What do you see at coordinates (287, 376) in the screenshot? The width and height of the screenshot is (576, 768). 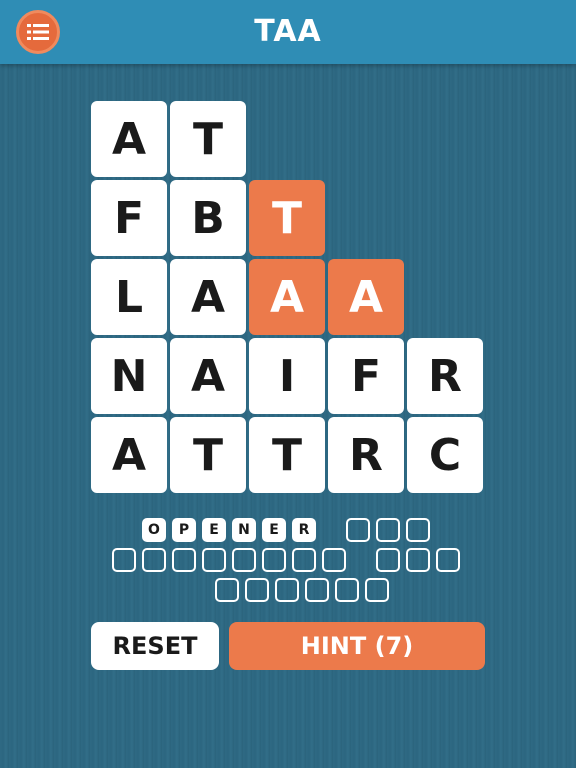 I see `letter-tile: I` at bounding box center [287, 376].